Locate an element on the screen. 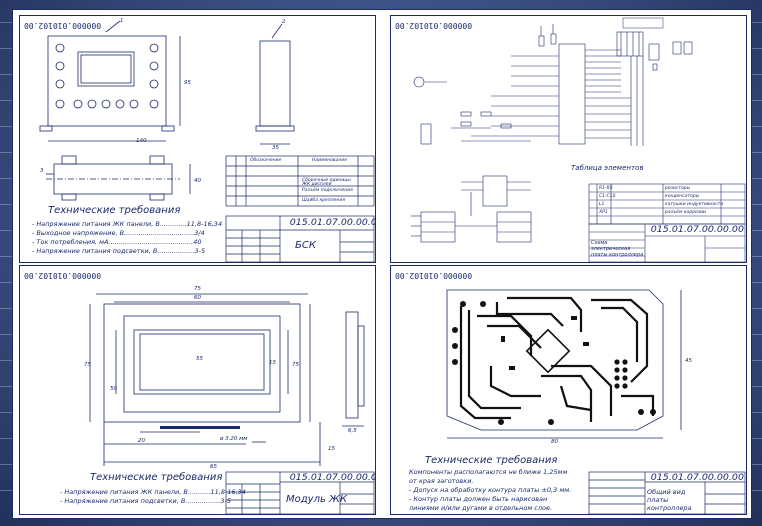 This screenshot has width=762, height=526. stamp-name: Общий вид платы контроллера is located at coordinates (669, 500).